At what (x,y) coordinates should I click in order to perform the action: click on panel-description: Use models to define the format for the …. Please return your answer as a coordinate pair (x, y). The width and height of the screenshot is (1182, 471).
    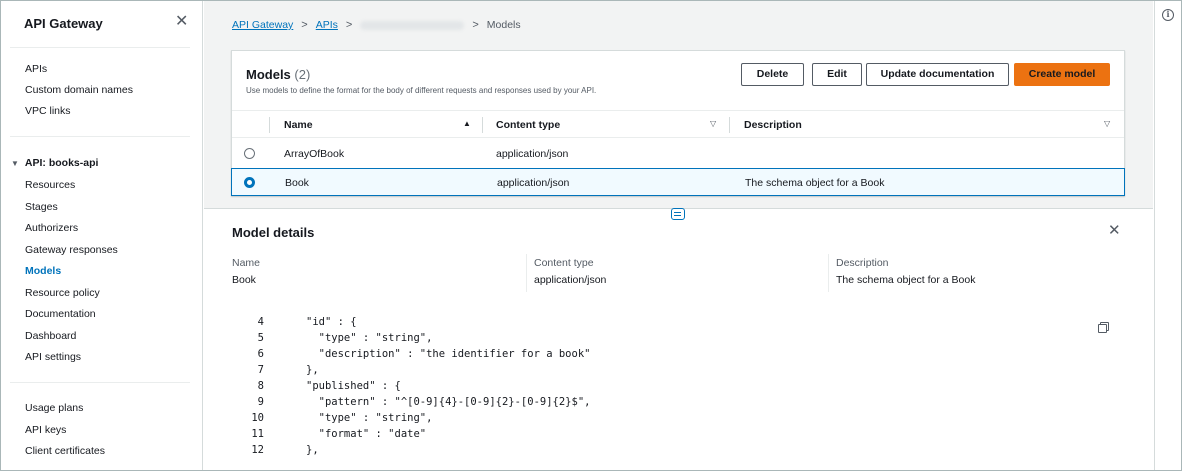
    Looking at the image, I should click on (421, 90).